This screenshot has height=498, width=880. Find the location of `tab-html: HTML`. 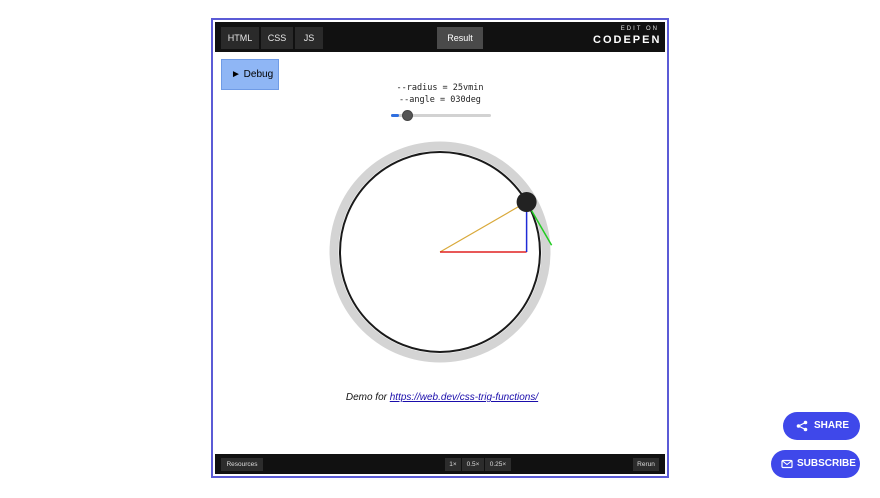

tab-html: HTML is located at coordinates (240, 38).